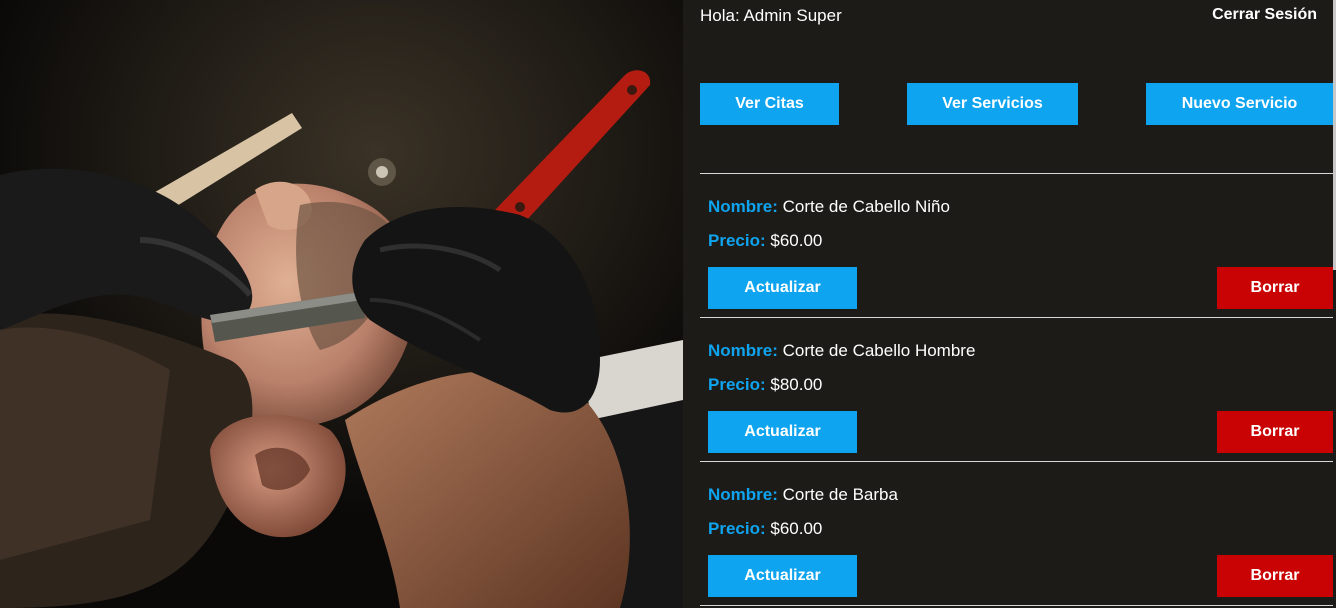 The width and height of the screenshot is (1336, 608). Describe the element at coordinates (992, 104) in the screenshot. I see `view-services-button: Ver Servicios` at that location.